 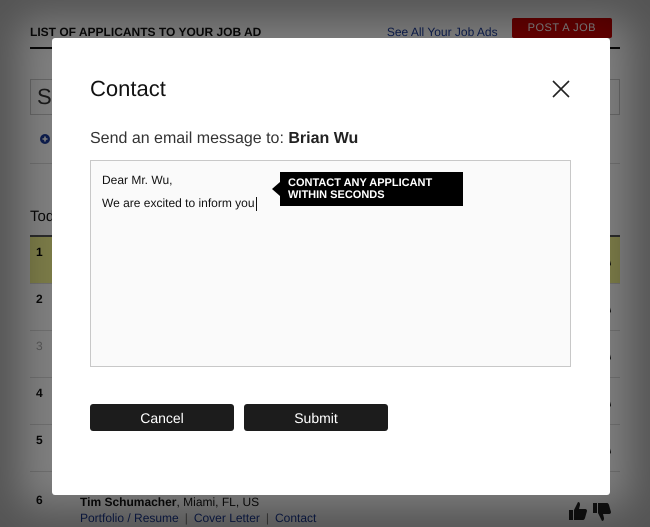 I want to click on post-job-button: POST A JOB, so click(x=562, y=28).